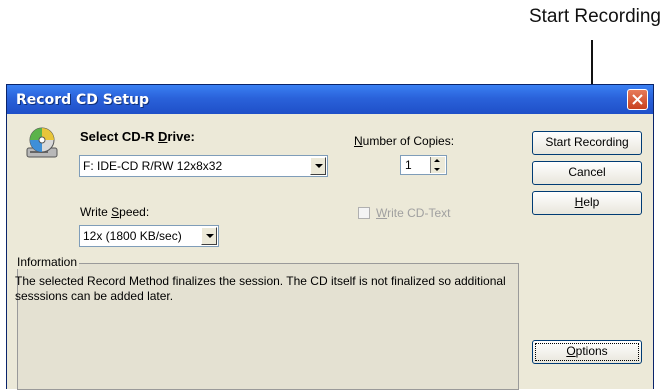 This screenshot has width=667, height=390. I want to click on cancel-button: Cancel, so click(587, 173).